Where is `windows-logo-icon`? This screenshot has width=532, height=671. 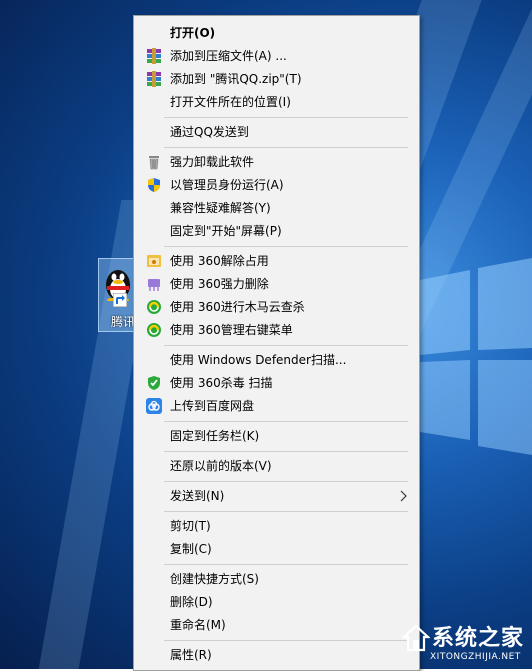 windows-logo-icon is located at coordinates (476, 356).